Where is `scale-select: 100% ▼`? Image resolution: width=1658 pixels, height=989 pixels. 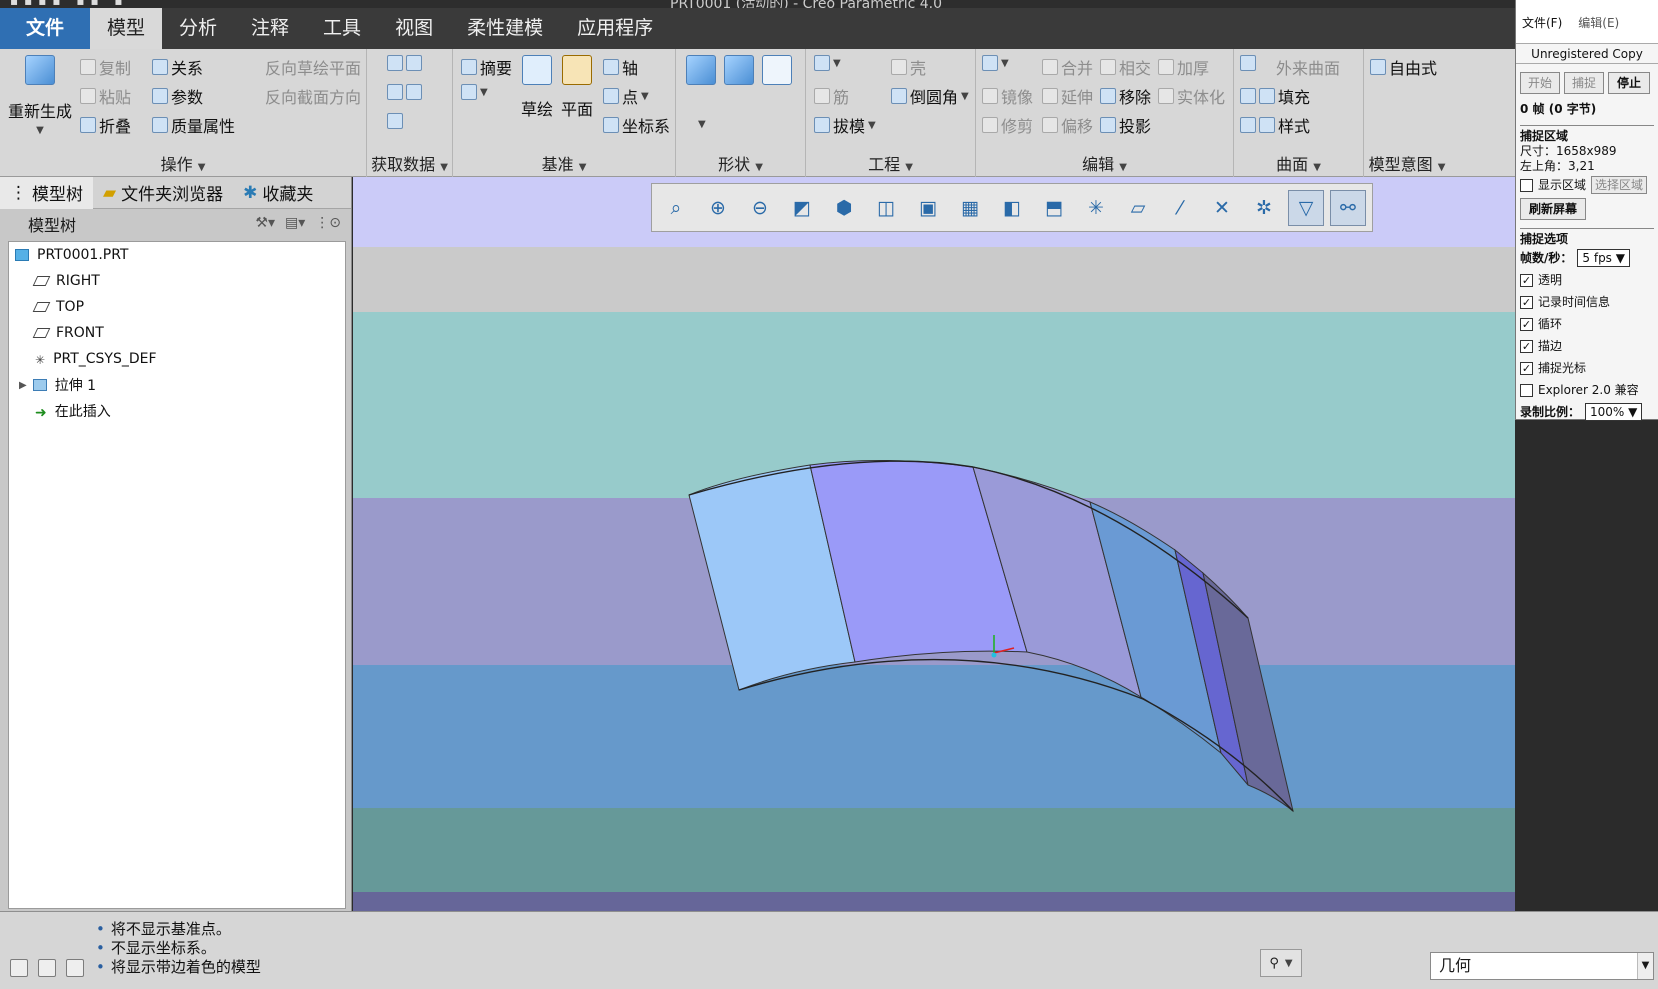 scale-select: 100% ▼ is located at coordinates (1614, 412).